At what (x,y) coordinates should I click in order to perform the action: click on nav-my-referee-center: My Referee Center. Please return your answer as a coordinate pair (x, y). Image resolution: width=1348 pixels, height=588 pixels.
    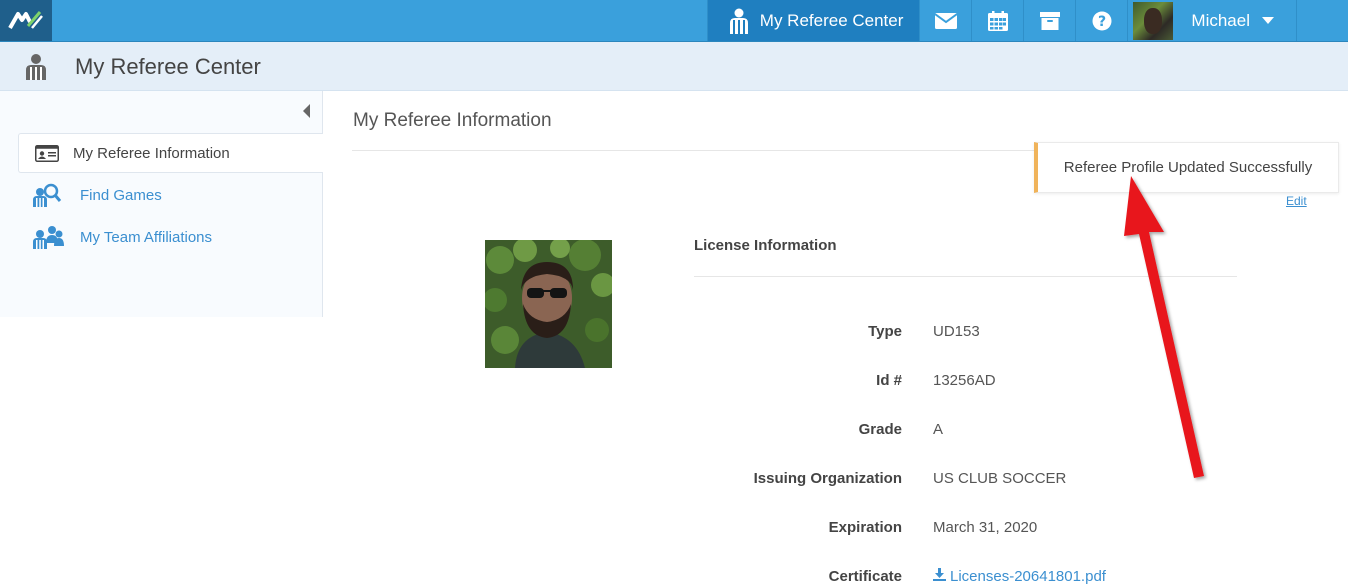
    Looking at the image, I should click on (813, 20).